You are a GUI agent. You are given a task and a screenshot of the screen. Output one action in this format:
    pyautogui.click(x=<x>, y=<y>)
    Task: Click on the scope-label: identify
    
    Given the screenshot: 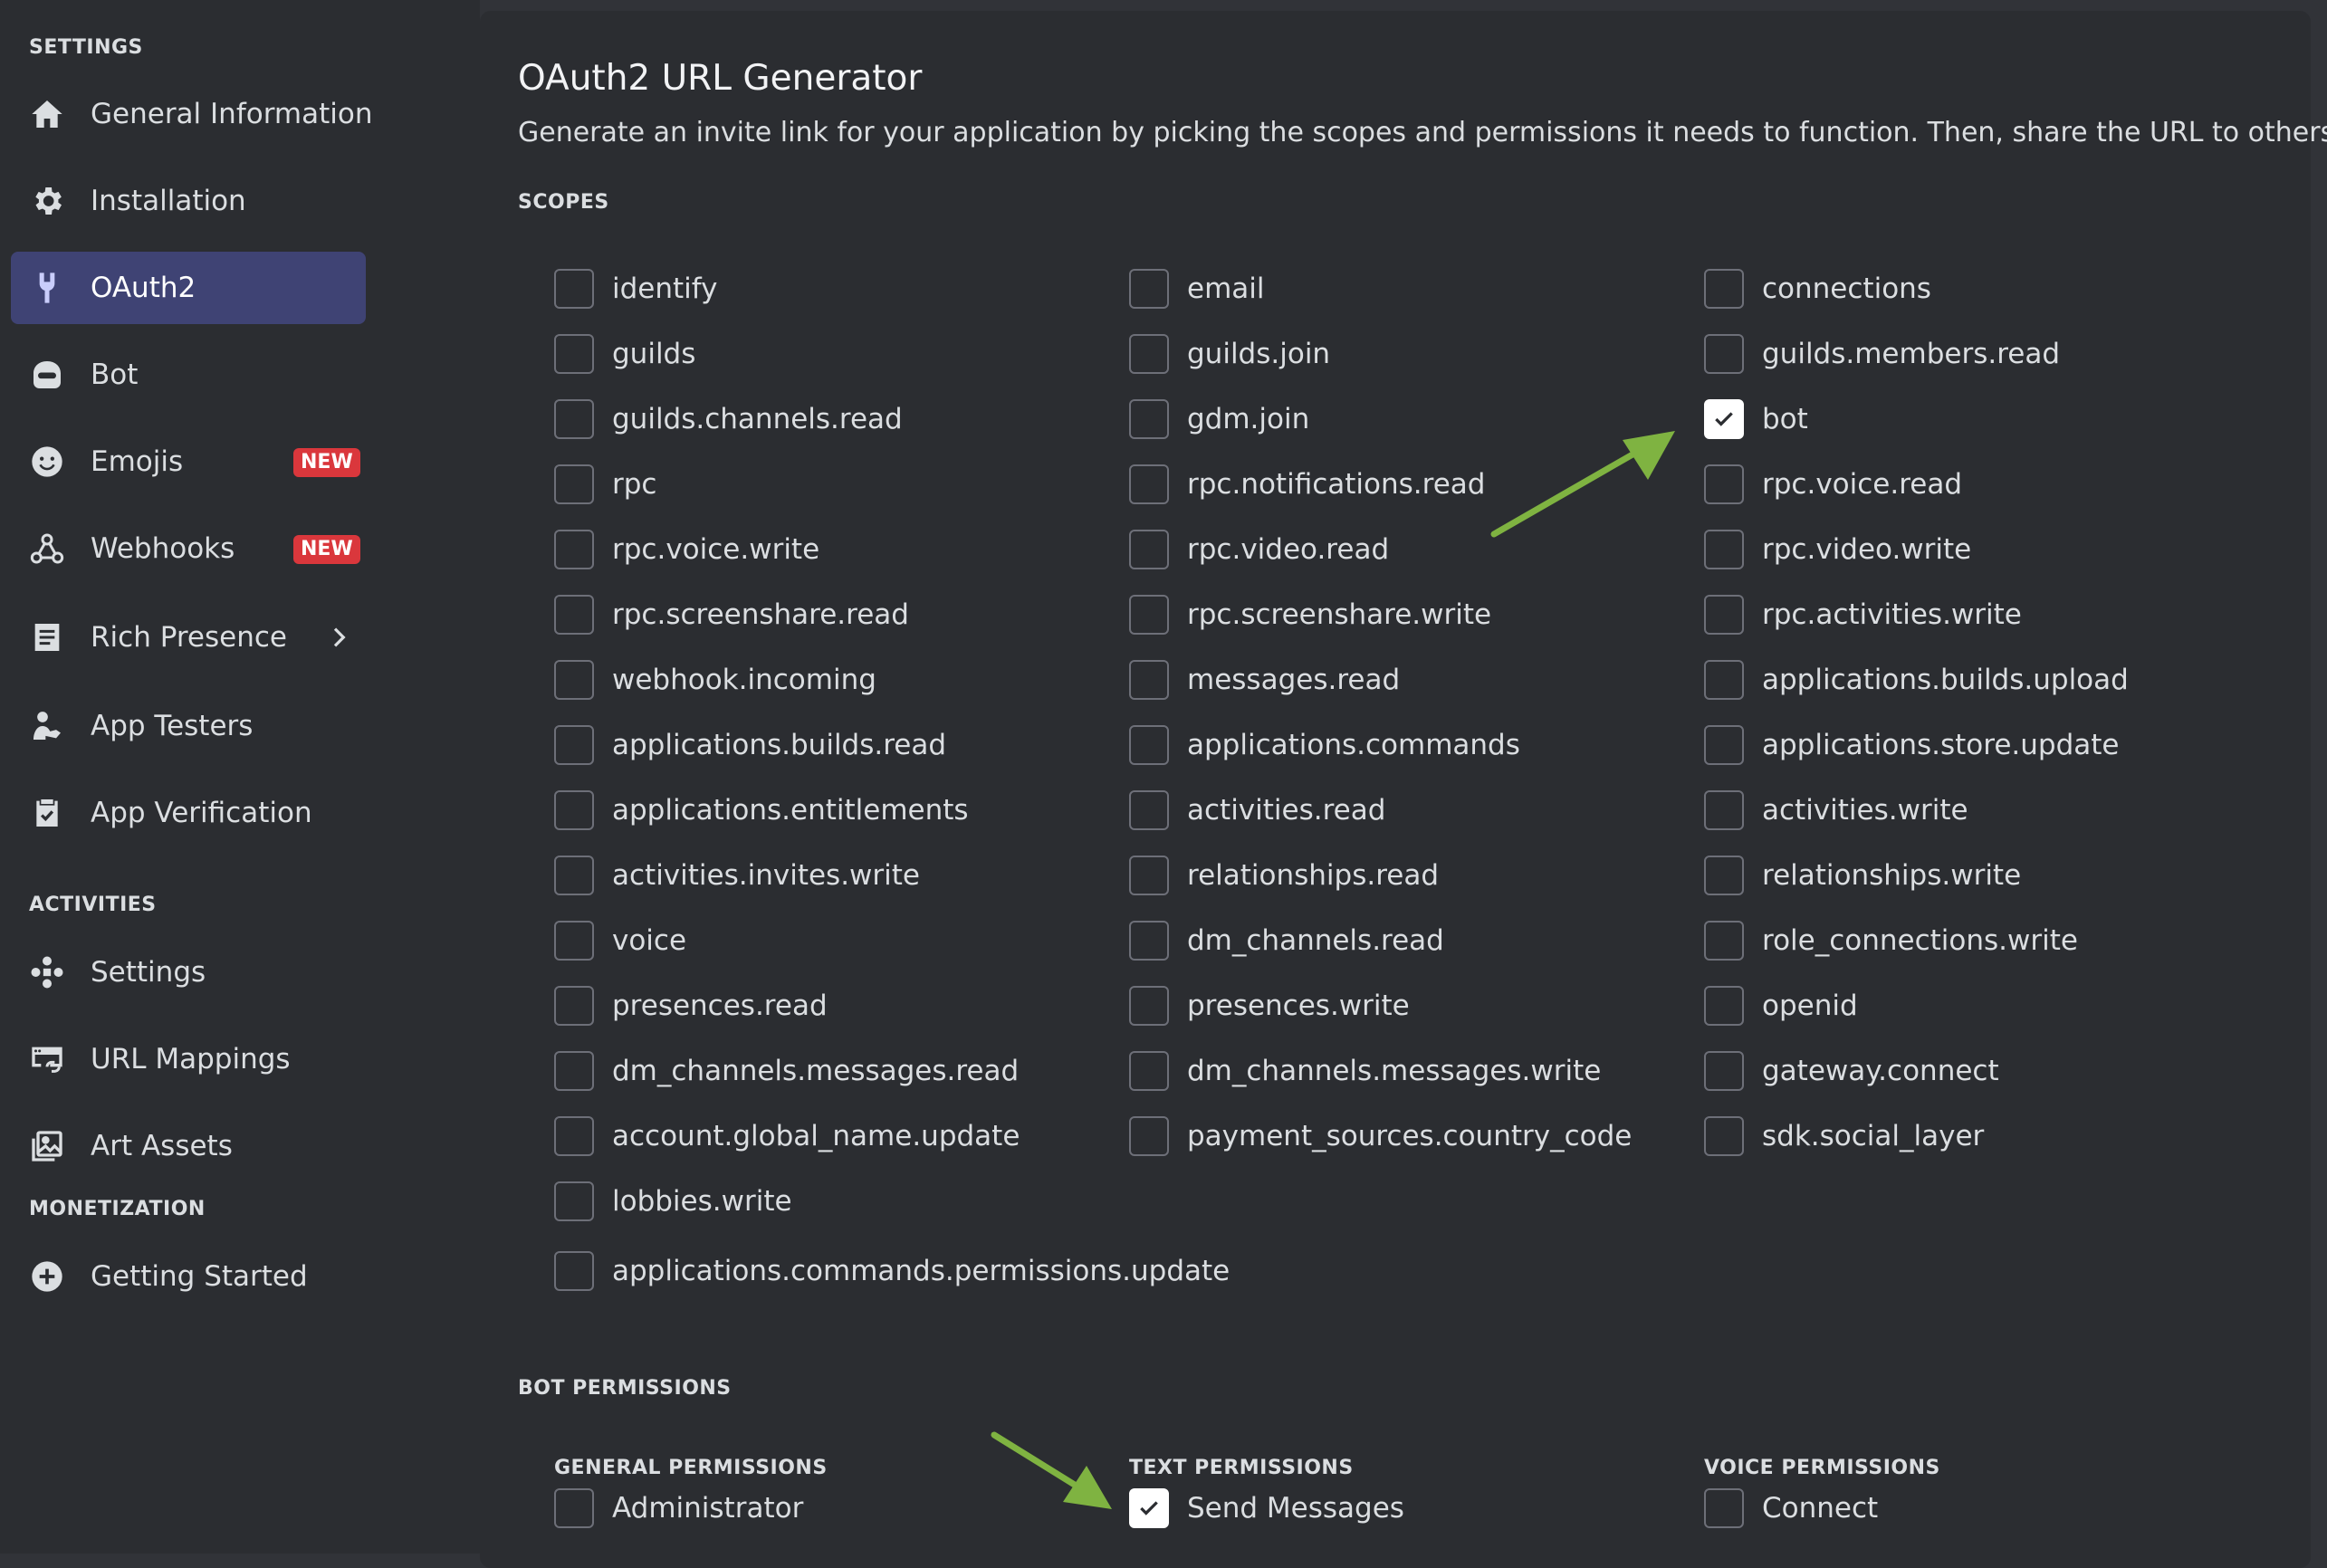 What is the action you would take?
    pyautogui.click(x=665, y=288)
    